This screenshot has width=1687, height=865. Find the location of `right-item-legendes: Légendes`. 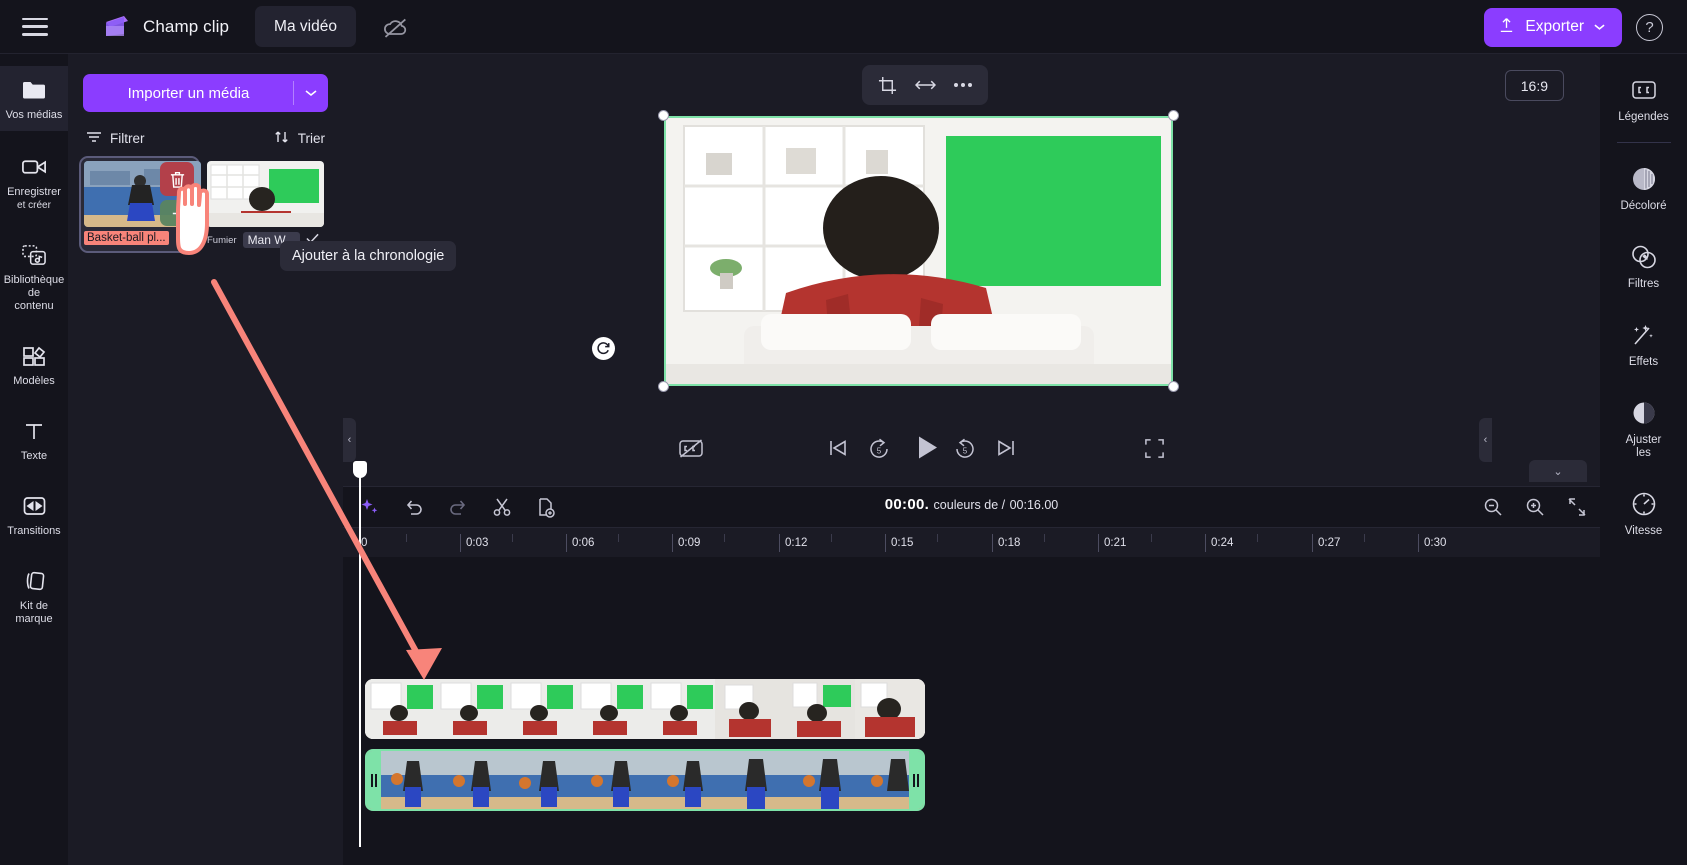

right-item-legendes: Légendes is located at coordinates (1643, 100).